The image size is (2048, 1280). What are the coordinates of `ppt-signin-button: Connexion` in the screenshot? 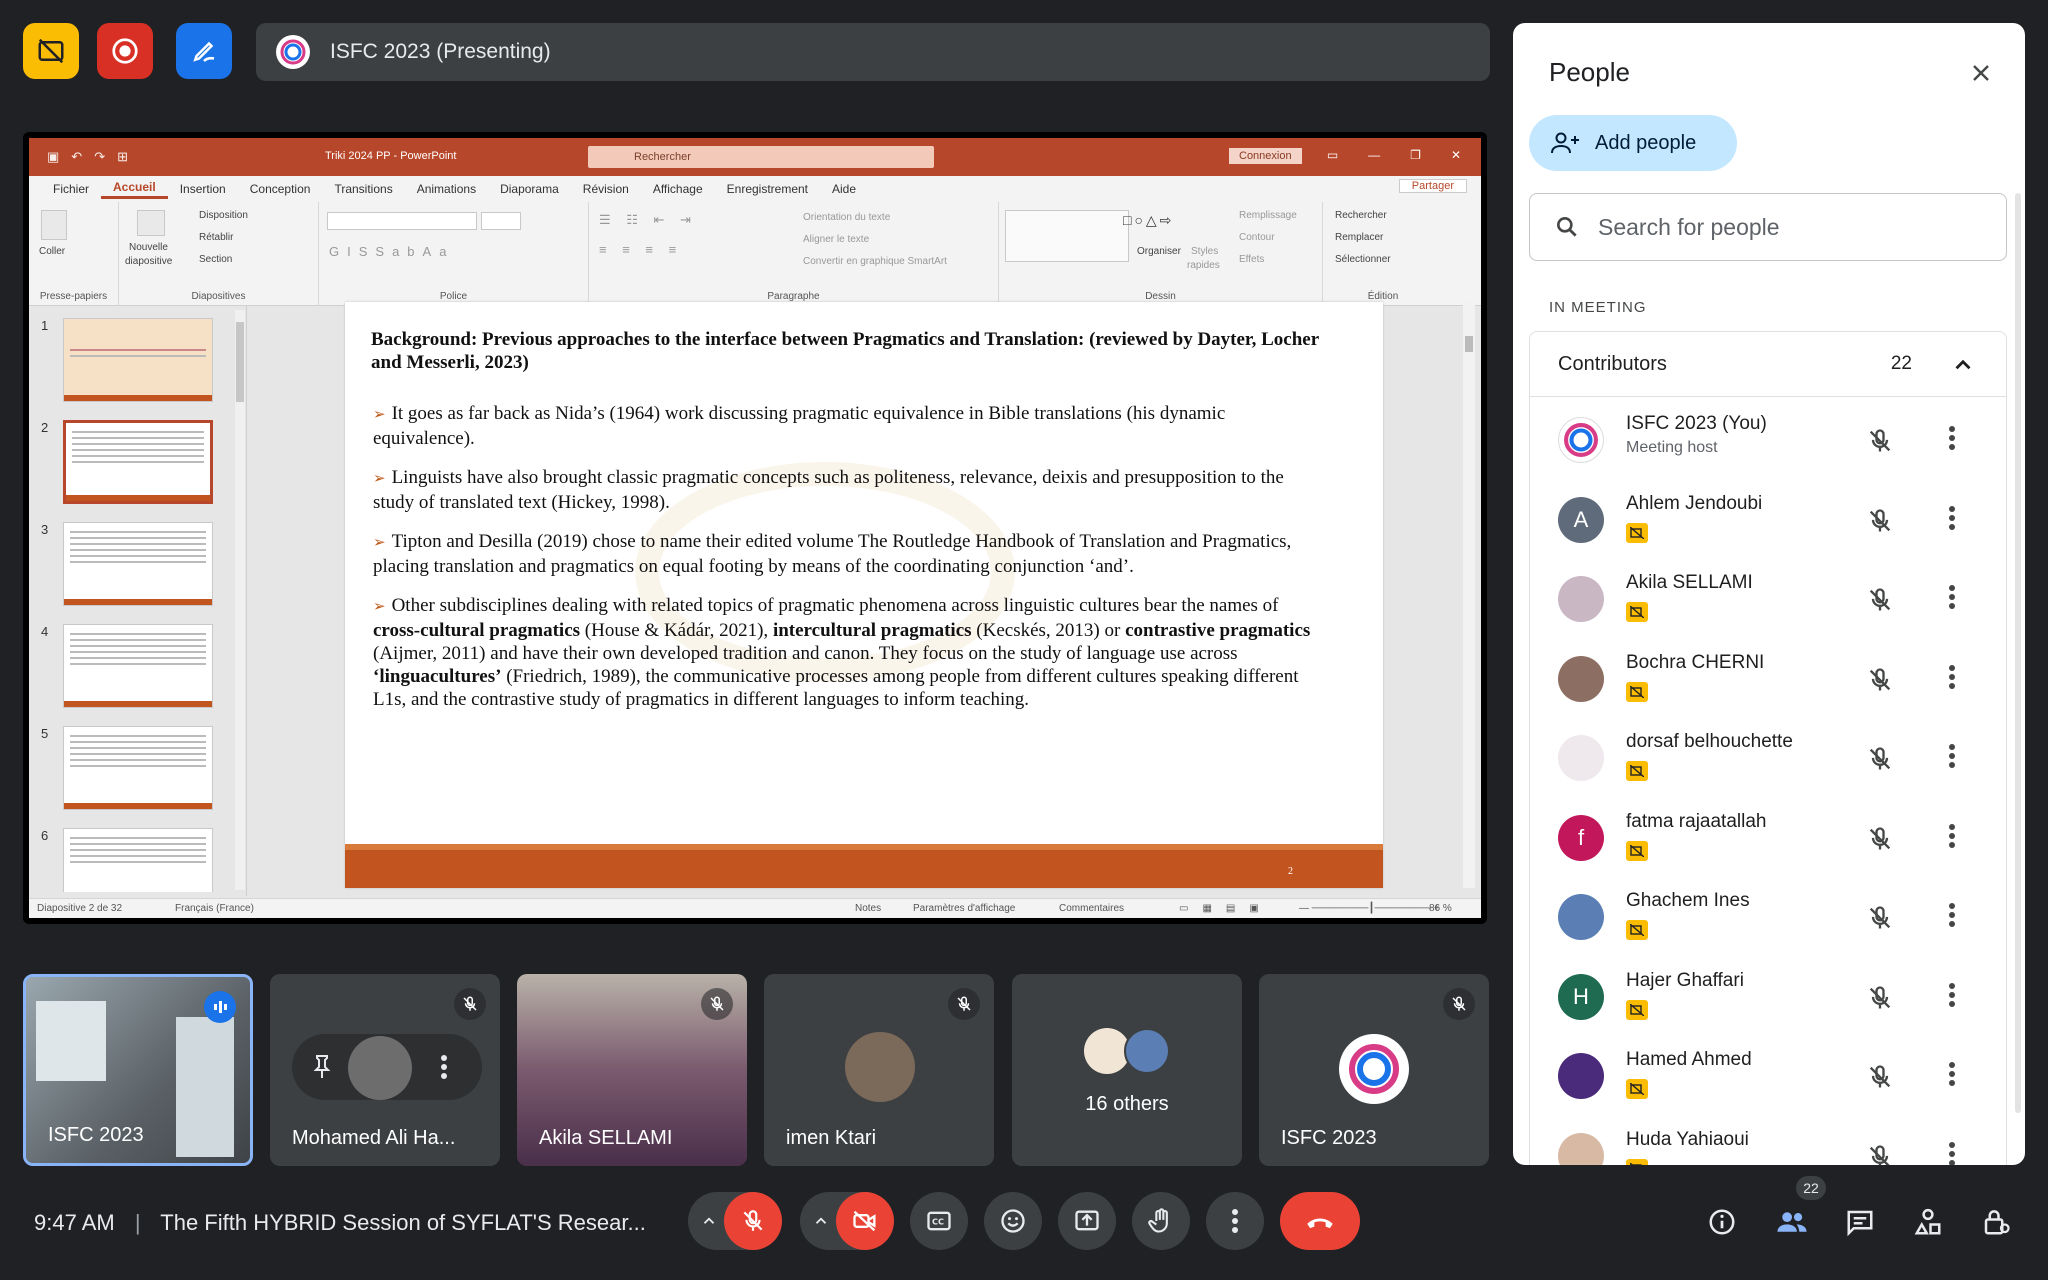 It's located at (1265, 156).